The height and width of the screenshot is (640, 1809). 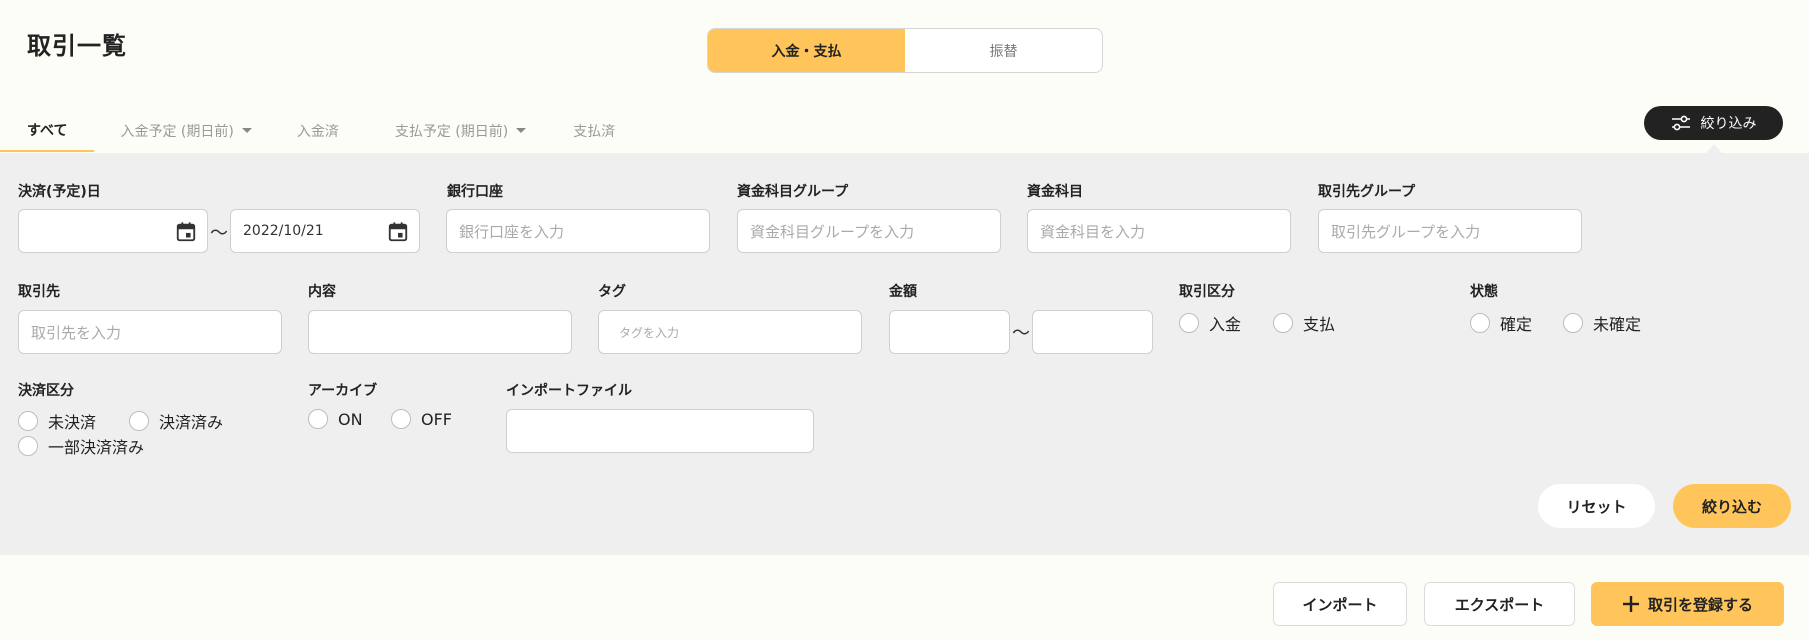 What do you see at coordinates (1732, 506) in the screenshot?
I see `apply-filter-button: 絞り込む` at bounding box center [1732, 506].